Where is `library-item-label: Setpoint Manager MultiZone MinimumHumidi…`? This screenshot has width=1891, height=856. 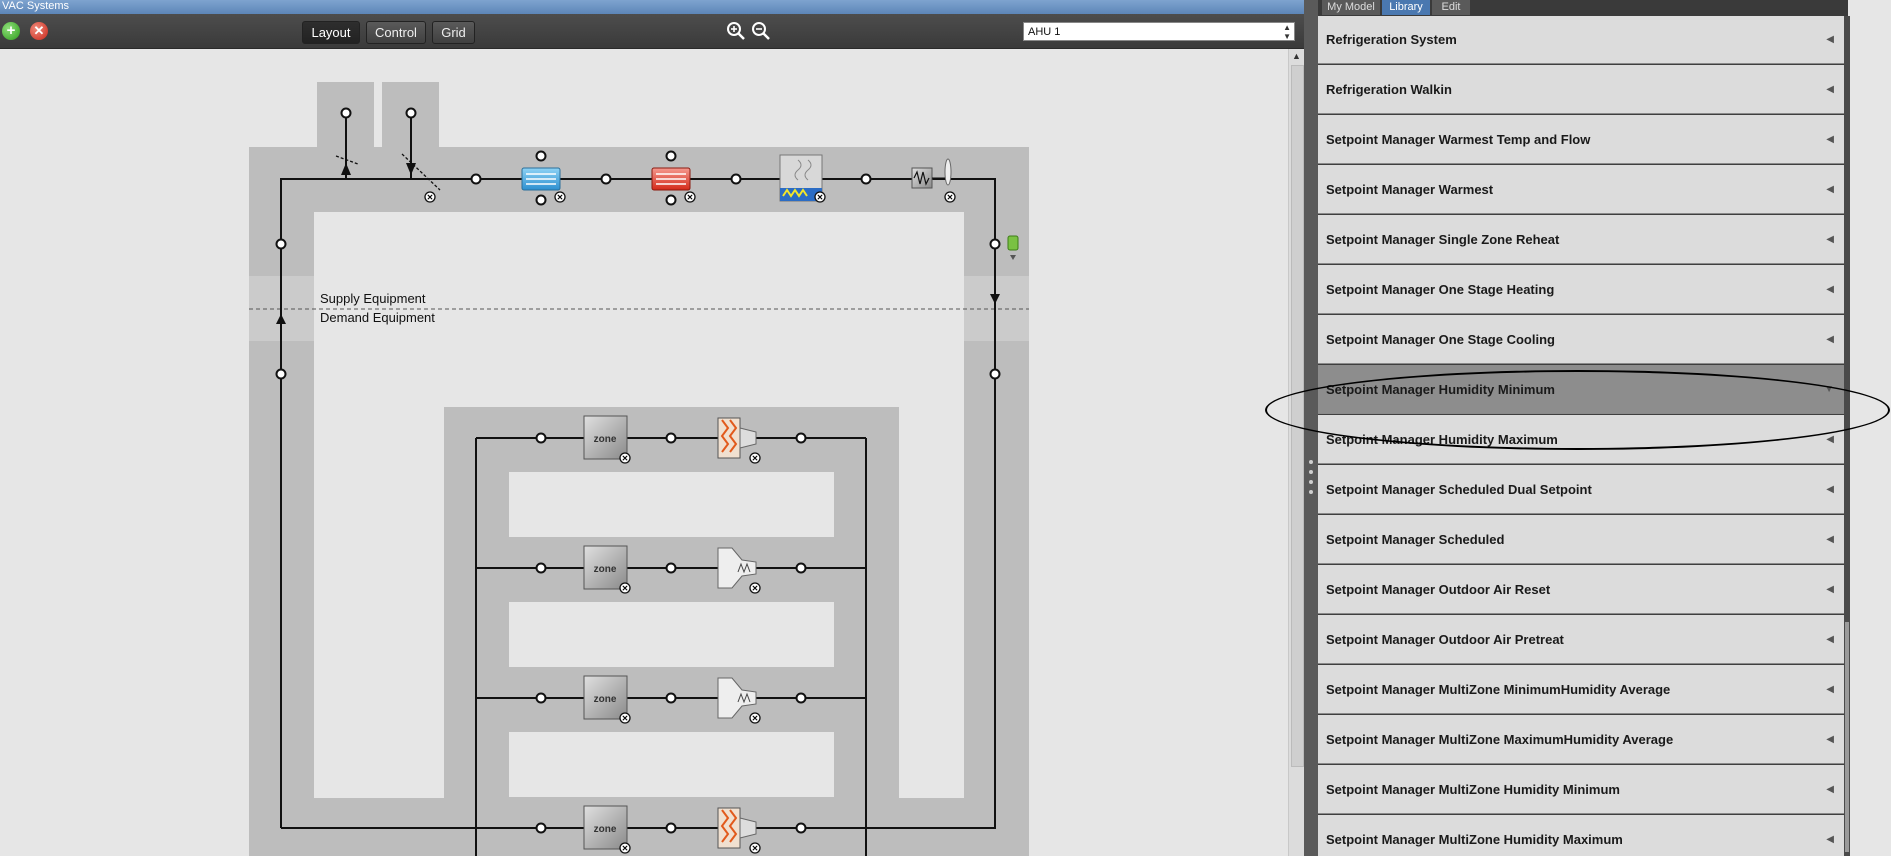
library-item-label: Setpoint Manager MultiZone MinimumHumidi… is located at coordinates (1498, 689).